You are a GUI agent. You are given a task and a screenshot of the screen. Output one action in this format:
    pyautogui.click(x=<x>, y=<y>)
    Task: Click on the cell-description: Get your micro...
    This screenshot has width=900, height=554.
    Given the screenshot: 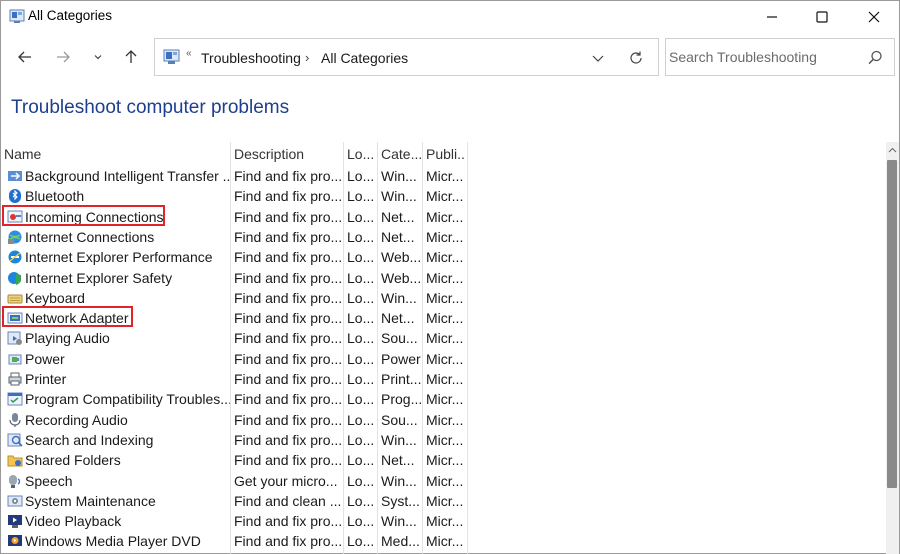 What is the action you would take?
    pyautogui.click(x=288, y=481)
    